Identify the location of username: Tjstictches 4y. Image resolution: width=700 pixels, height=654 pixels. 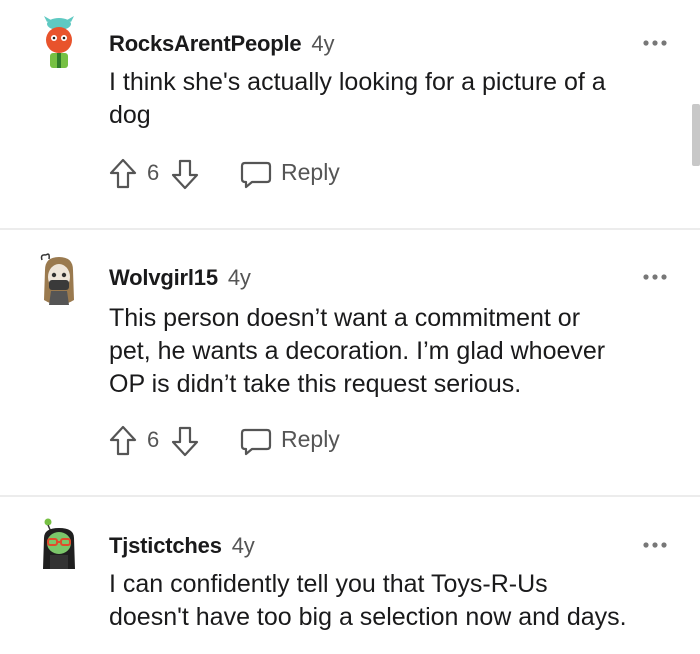
(182, 546).